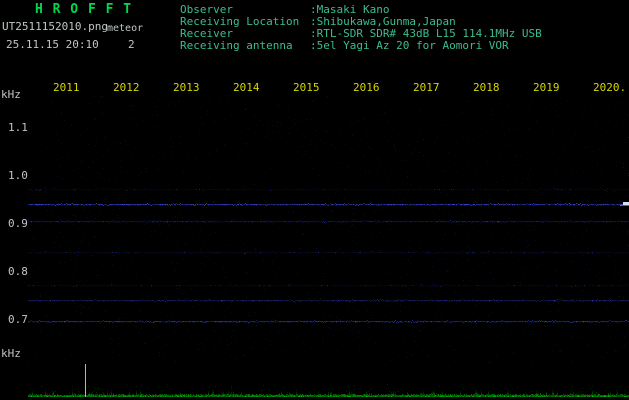  I want to click on y-tick-0-7: 0.7, so click(18, 319).